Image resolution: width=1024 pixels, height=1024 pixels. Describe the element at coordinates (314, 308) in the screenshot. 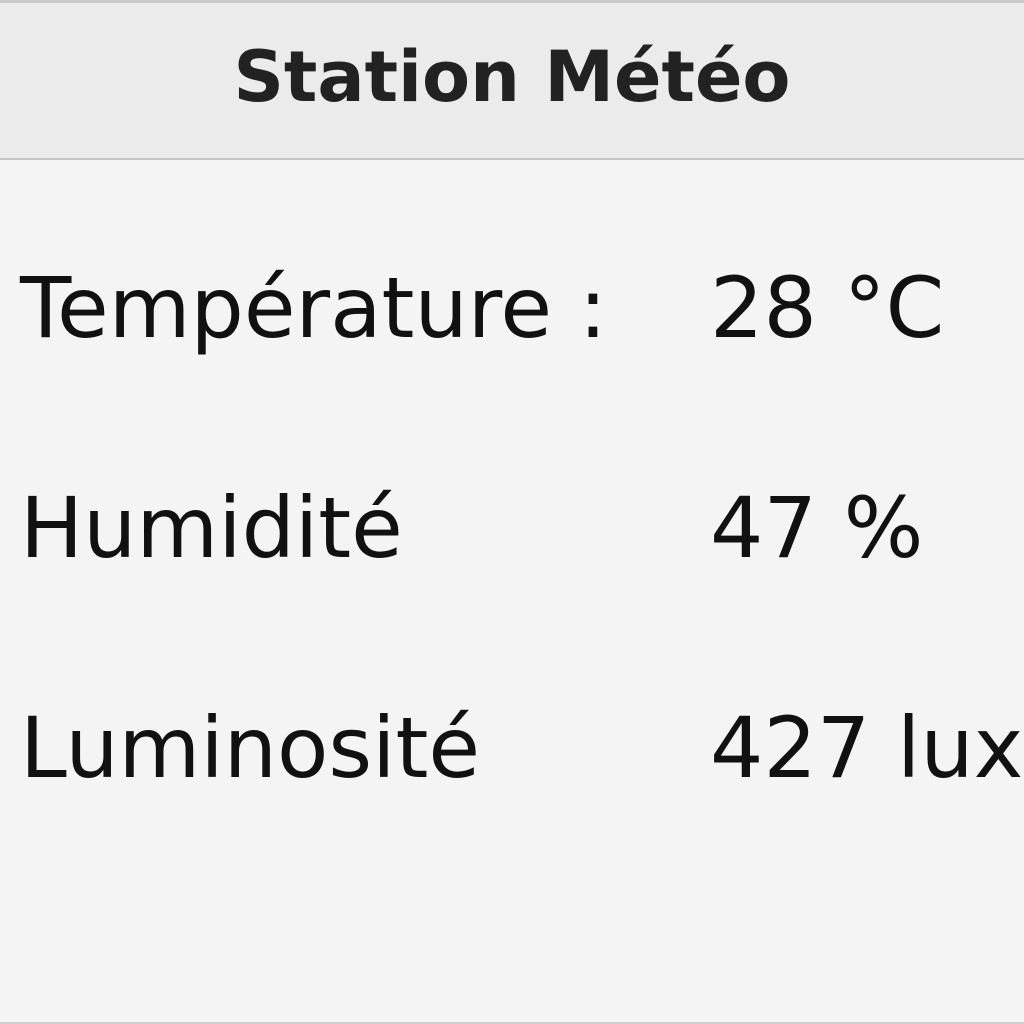

I see `temperature-label: Température :` at that location.